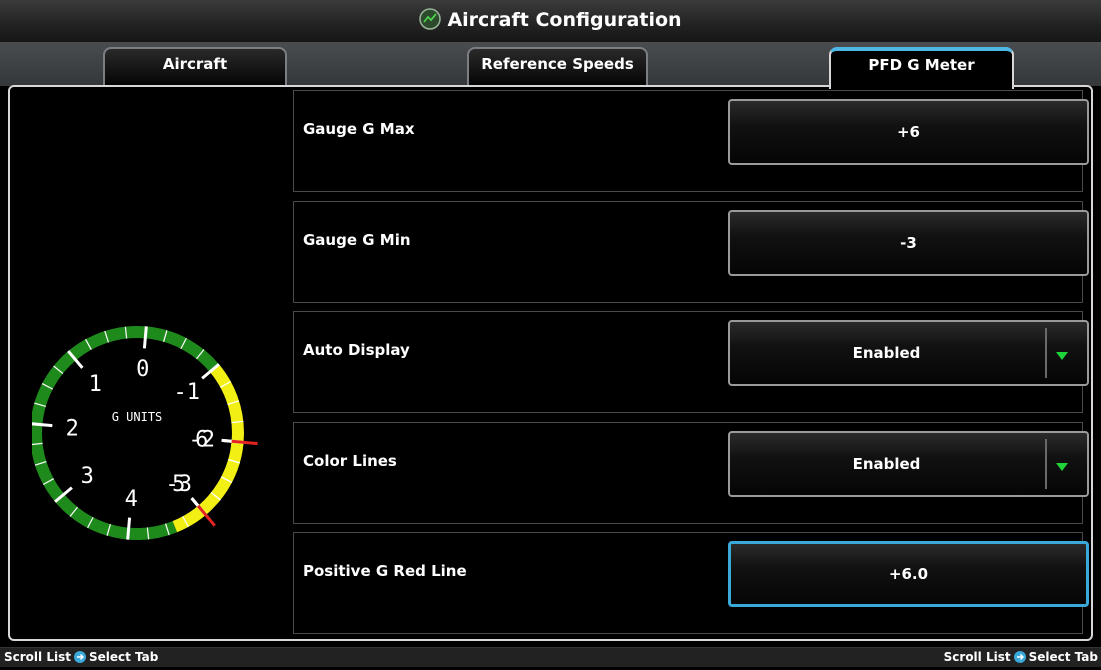 The image size is (1101, 670). What do you see at coordinates (691, 583) in the screenshot?
I see `setting-row-positive-g-red-line: Positive G Red Line +6.0` at bounding box center [691, 583].